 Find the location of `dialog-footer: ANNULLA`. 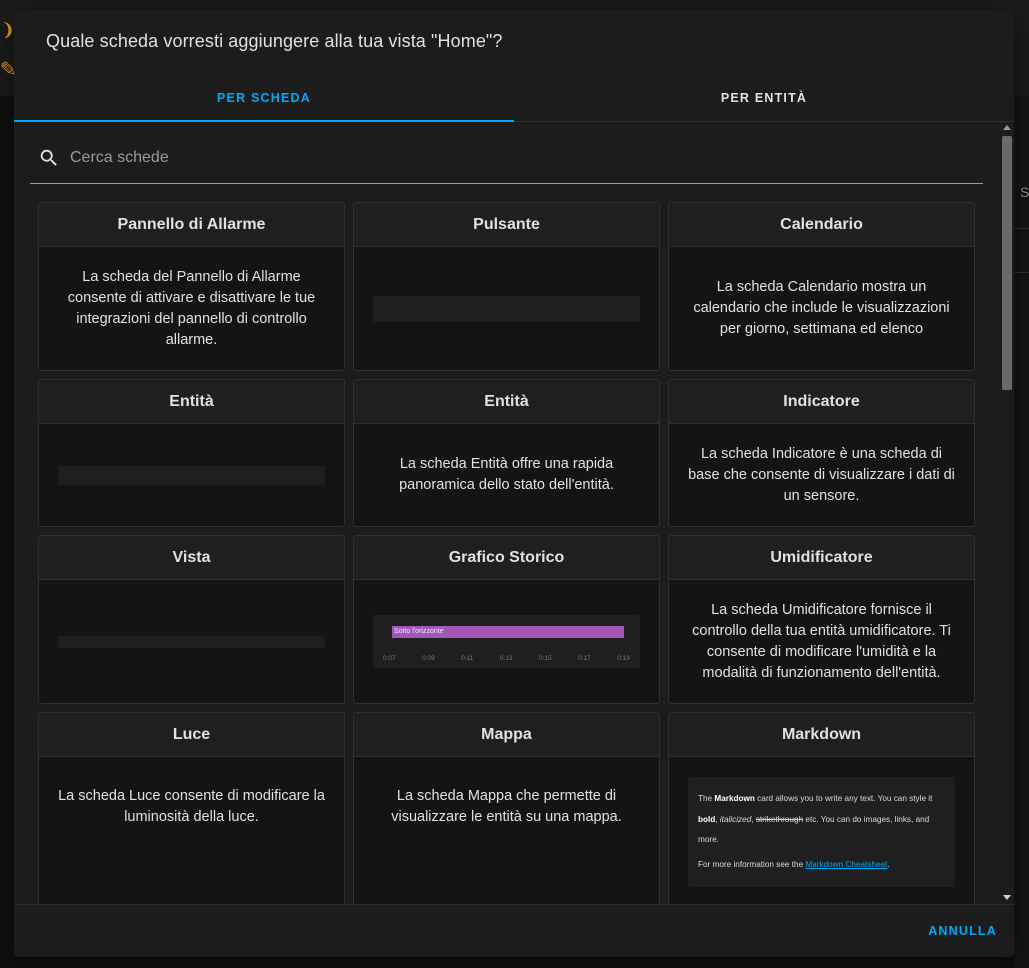

dialog-footer: ANNULLA is located at coordinates (514, 930).